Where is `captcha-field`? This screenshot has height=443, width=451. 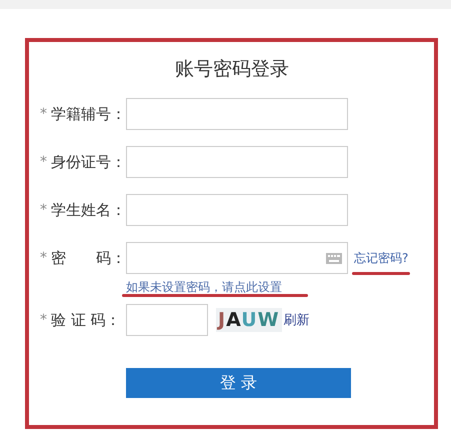
captcha-field is located at coordinates (167, 320).